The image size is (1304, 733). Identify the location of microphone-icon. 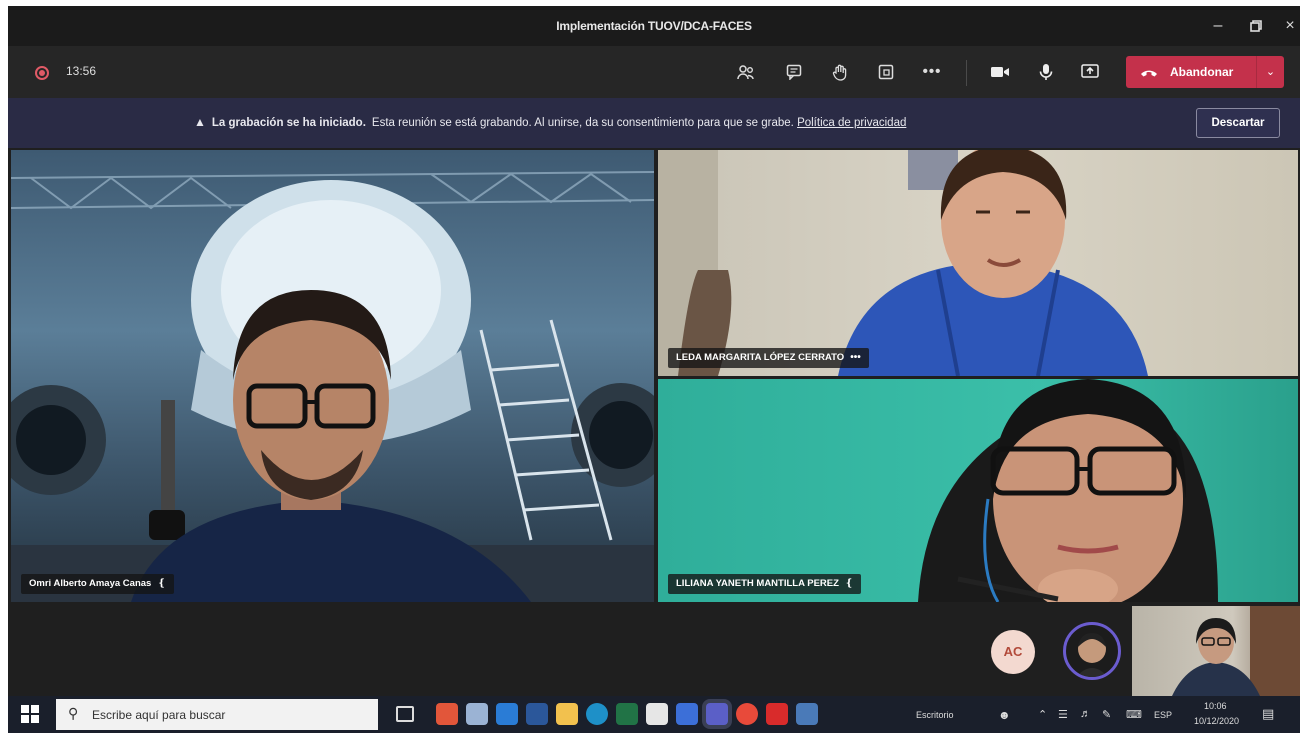
(1046, 72).